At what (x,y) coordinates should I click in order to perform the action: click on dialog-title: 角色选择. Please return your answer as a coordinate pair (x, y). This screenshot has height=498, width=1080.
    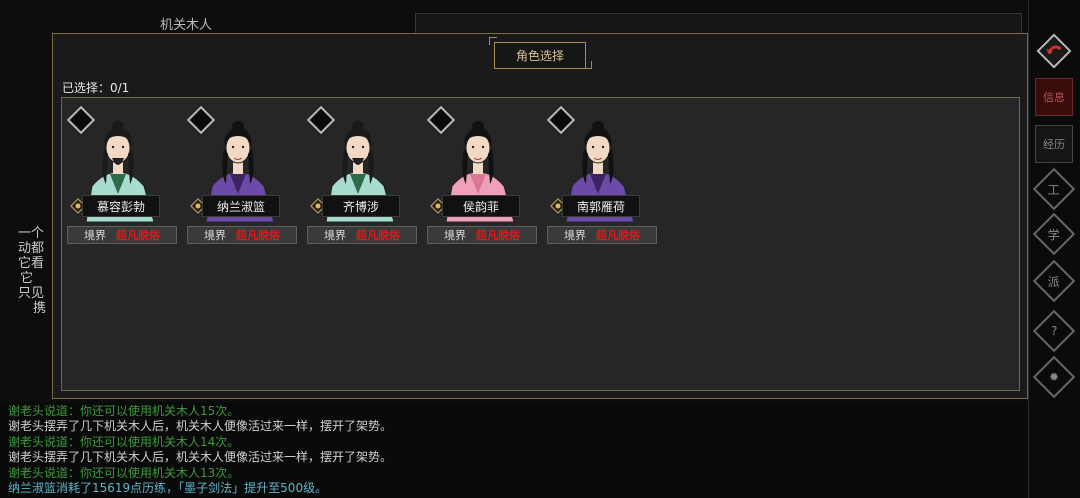
    Looking at the image, I should click on (540, 55).